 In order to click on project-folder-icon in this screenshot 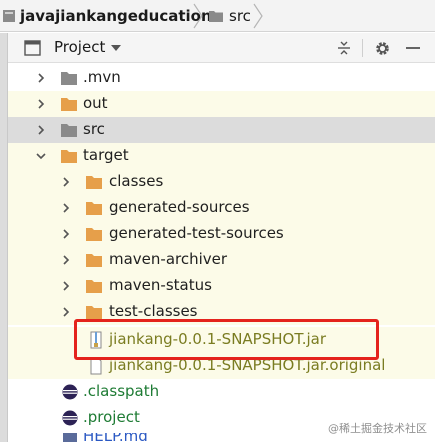, I will do `click(9, 16)`.